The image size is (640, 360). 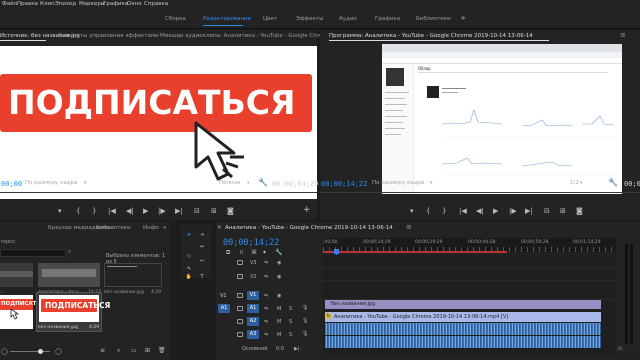 I want to click on sort-icon: ≡, so click(x=102, y=350).